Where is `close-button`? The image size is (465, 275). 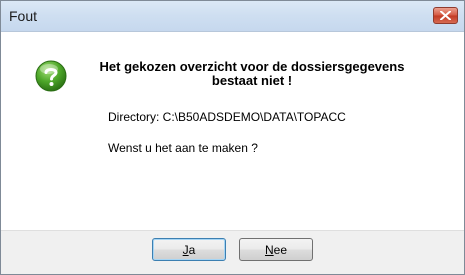 close-button is located at coordinates (445, 15).